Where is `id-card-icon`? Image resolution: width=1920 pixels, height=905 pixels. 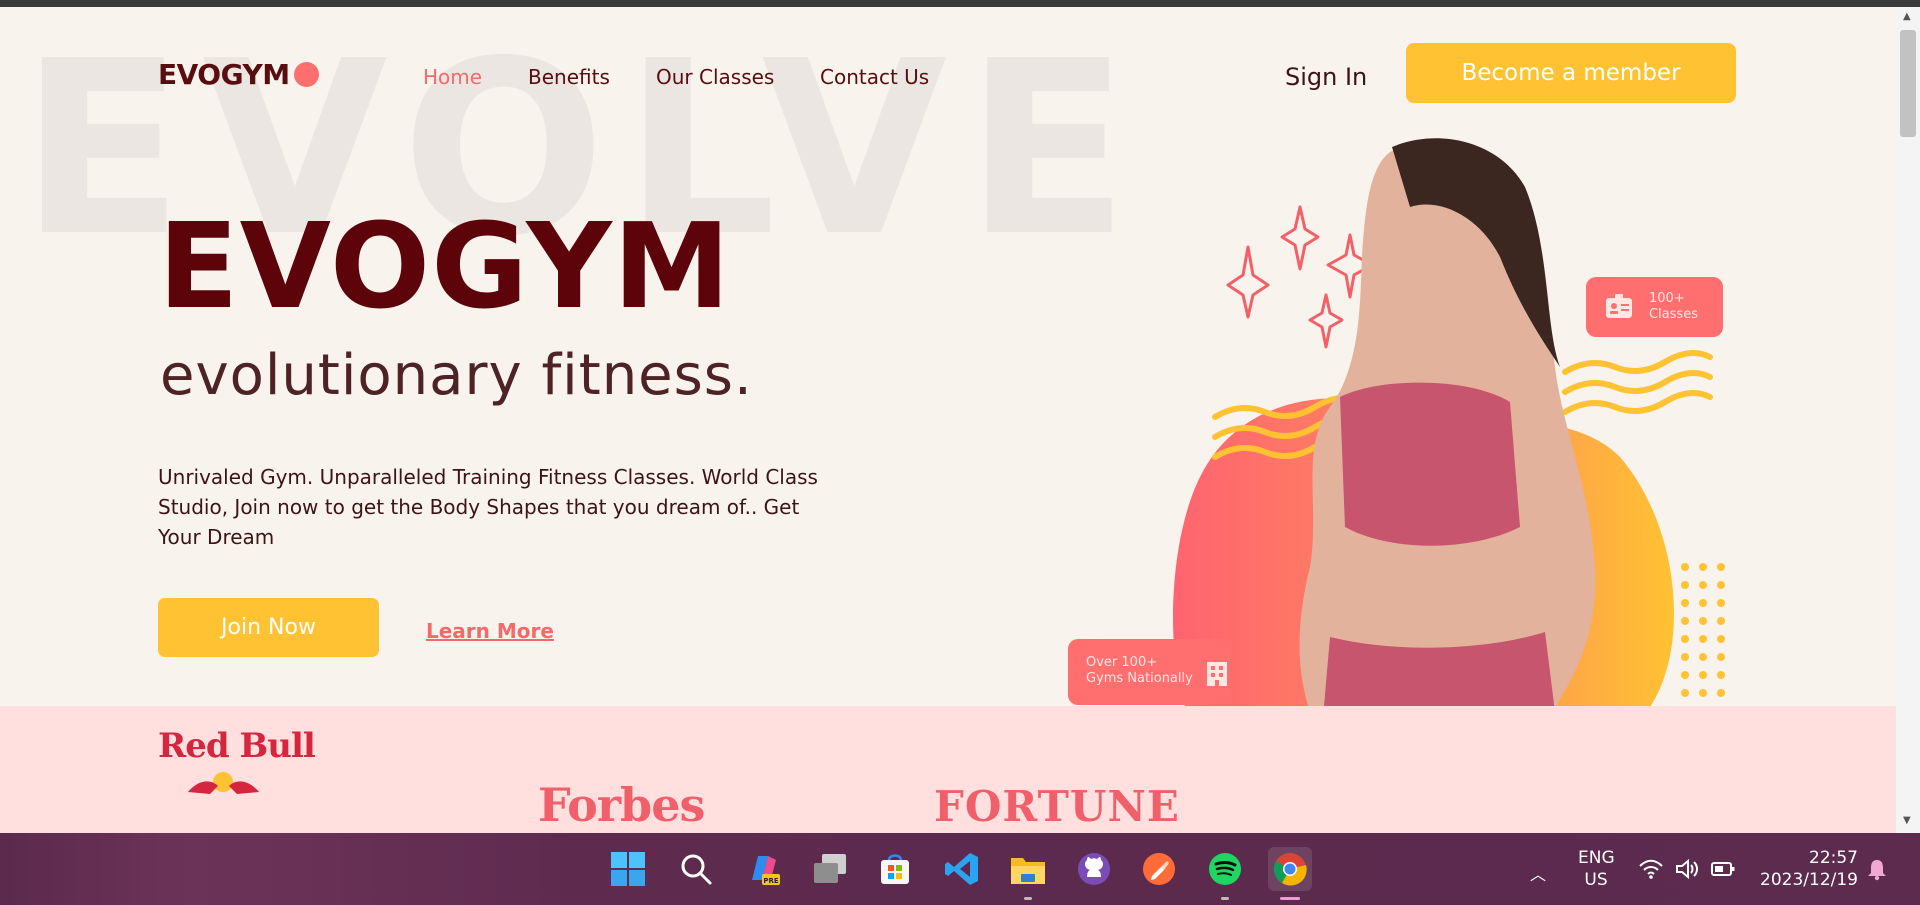 id-card-icon is located at coordinates (1619, 306).